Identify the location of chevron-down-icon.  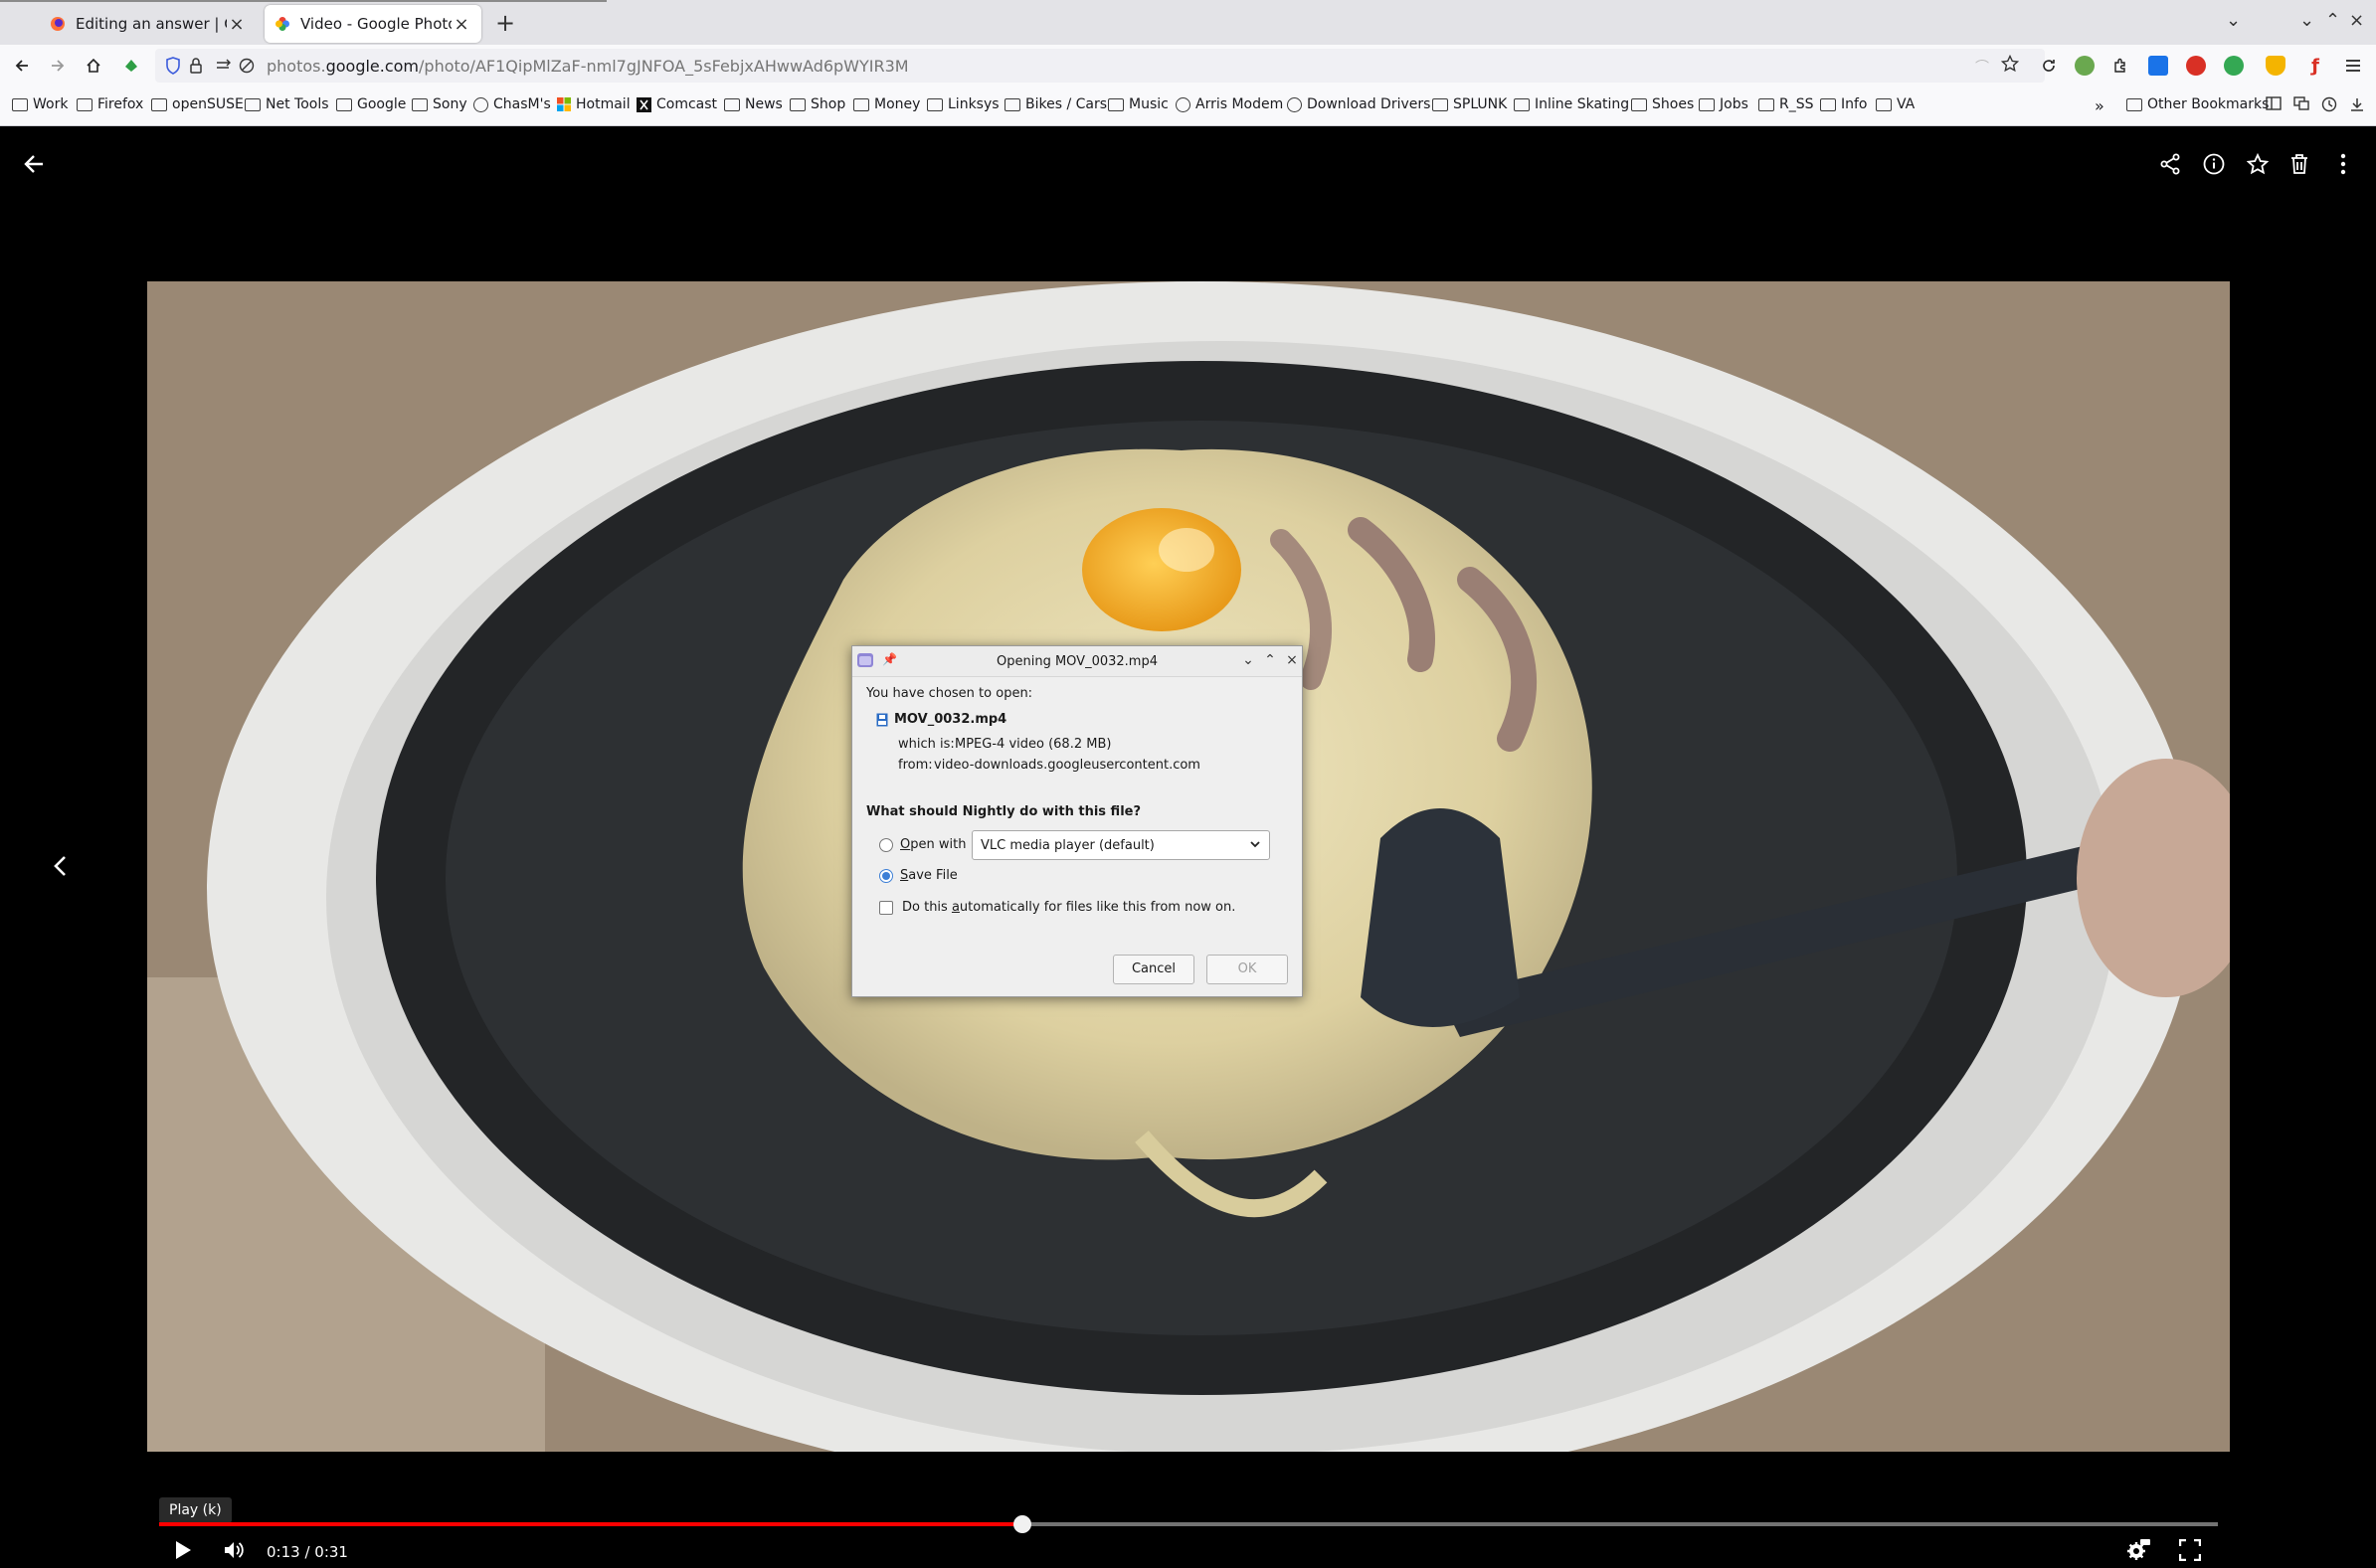
(1255, 844).